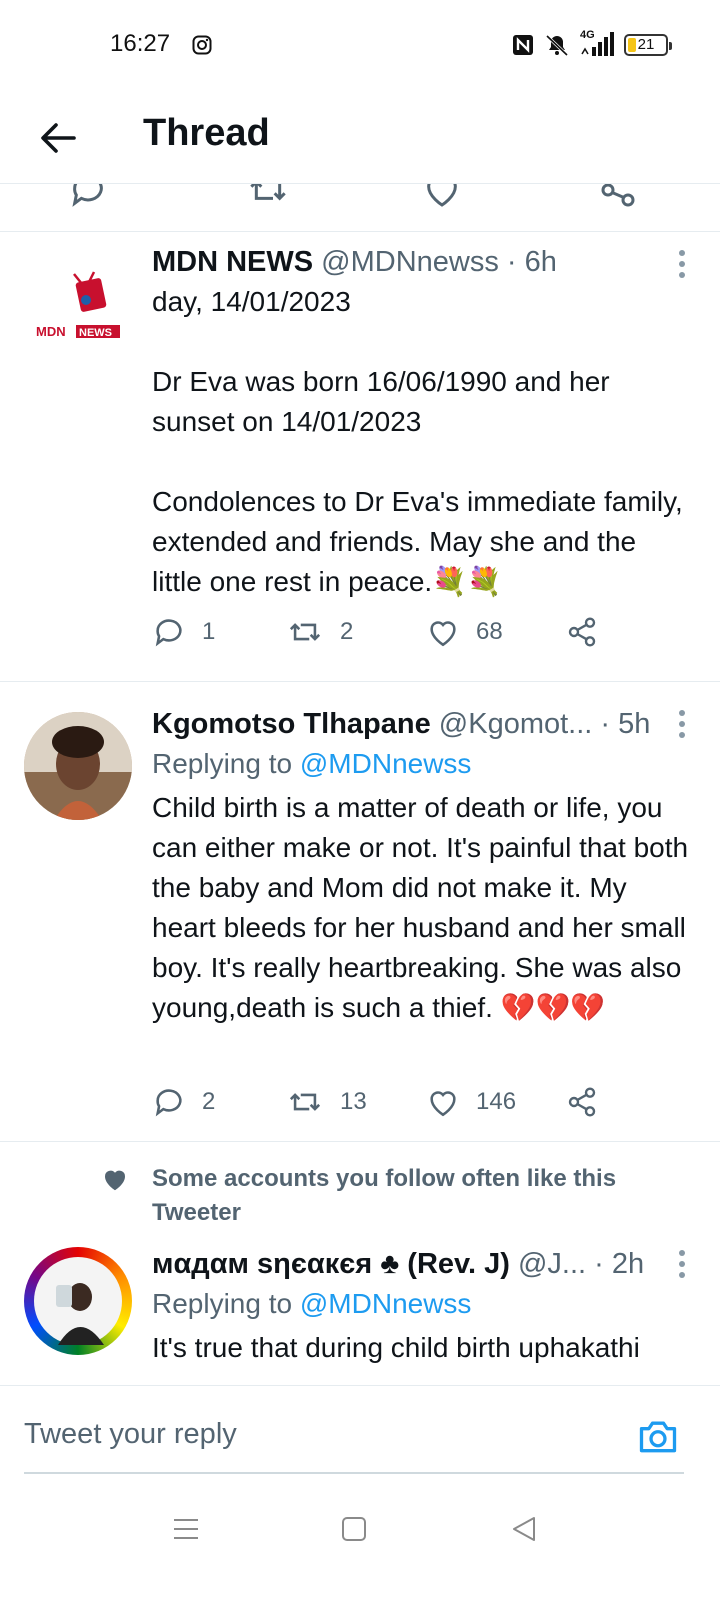 The height and width of the screenshot is (1600, 720). What do you see at coordinates (360, 138) in the screenshot?
I see `thread-header: Thread` at bounding box center [360, 138].